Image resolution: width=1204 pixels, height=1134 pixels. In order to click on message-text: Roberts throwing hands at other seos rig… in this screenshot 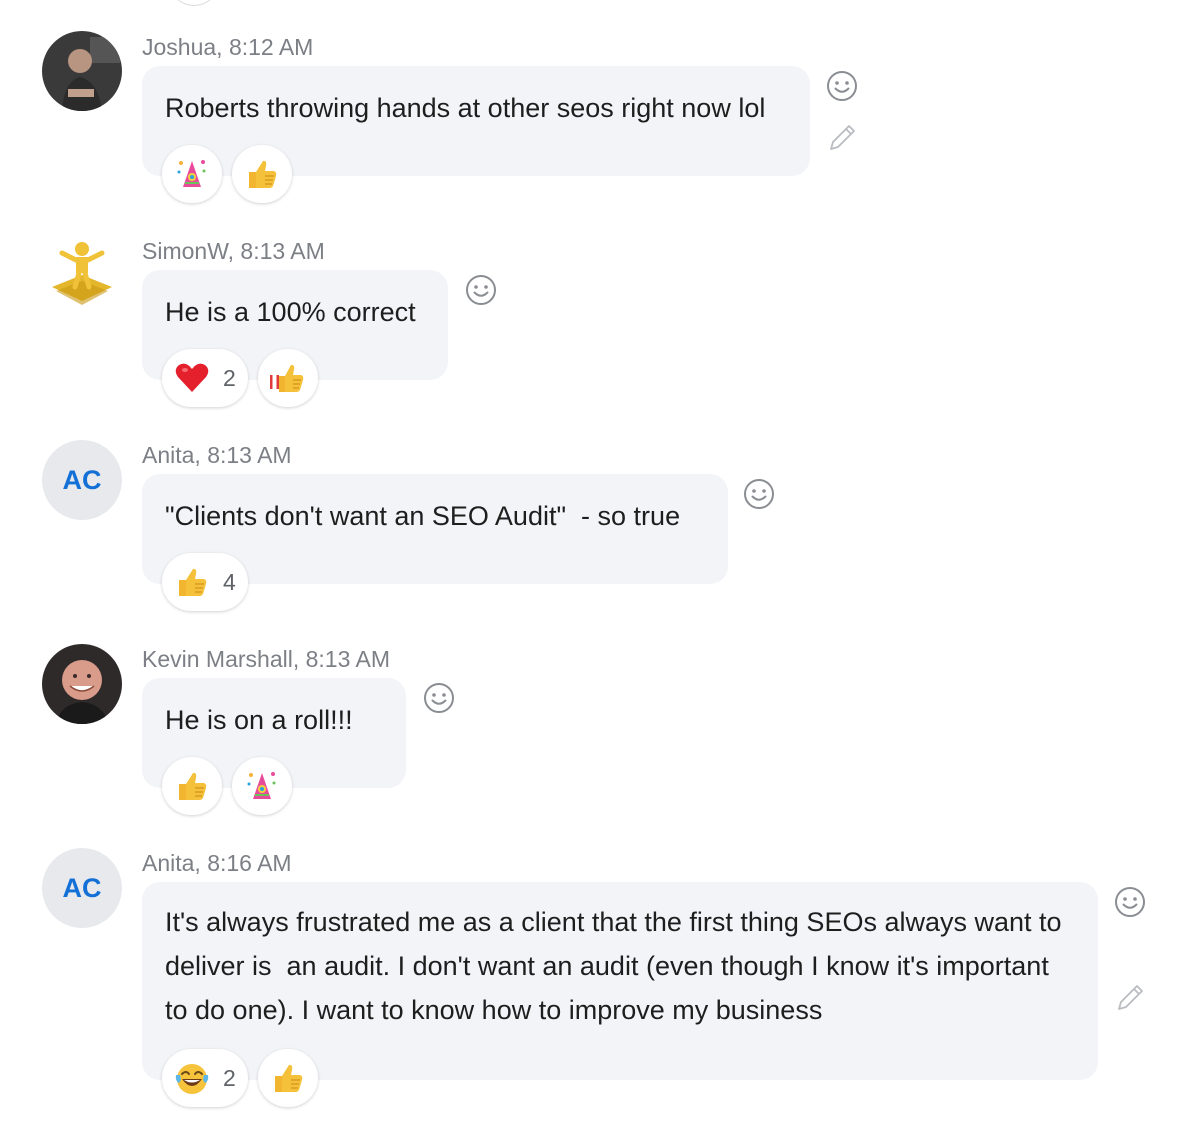, I will do `click(465, 108)`.